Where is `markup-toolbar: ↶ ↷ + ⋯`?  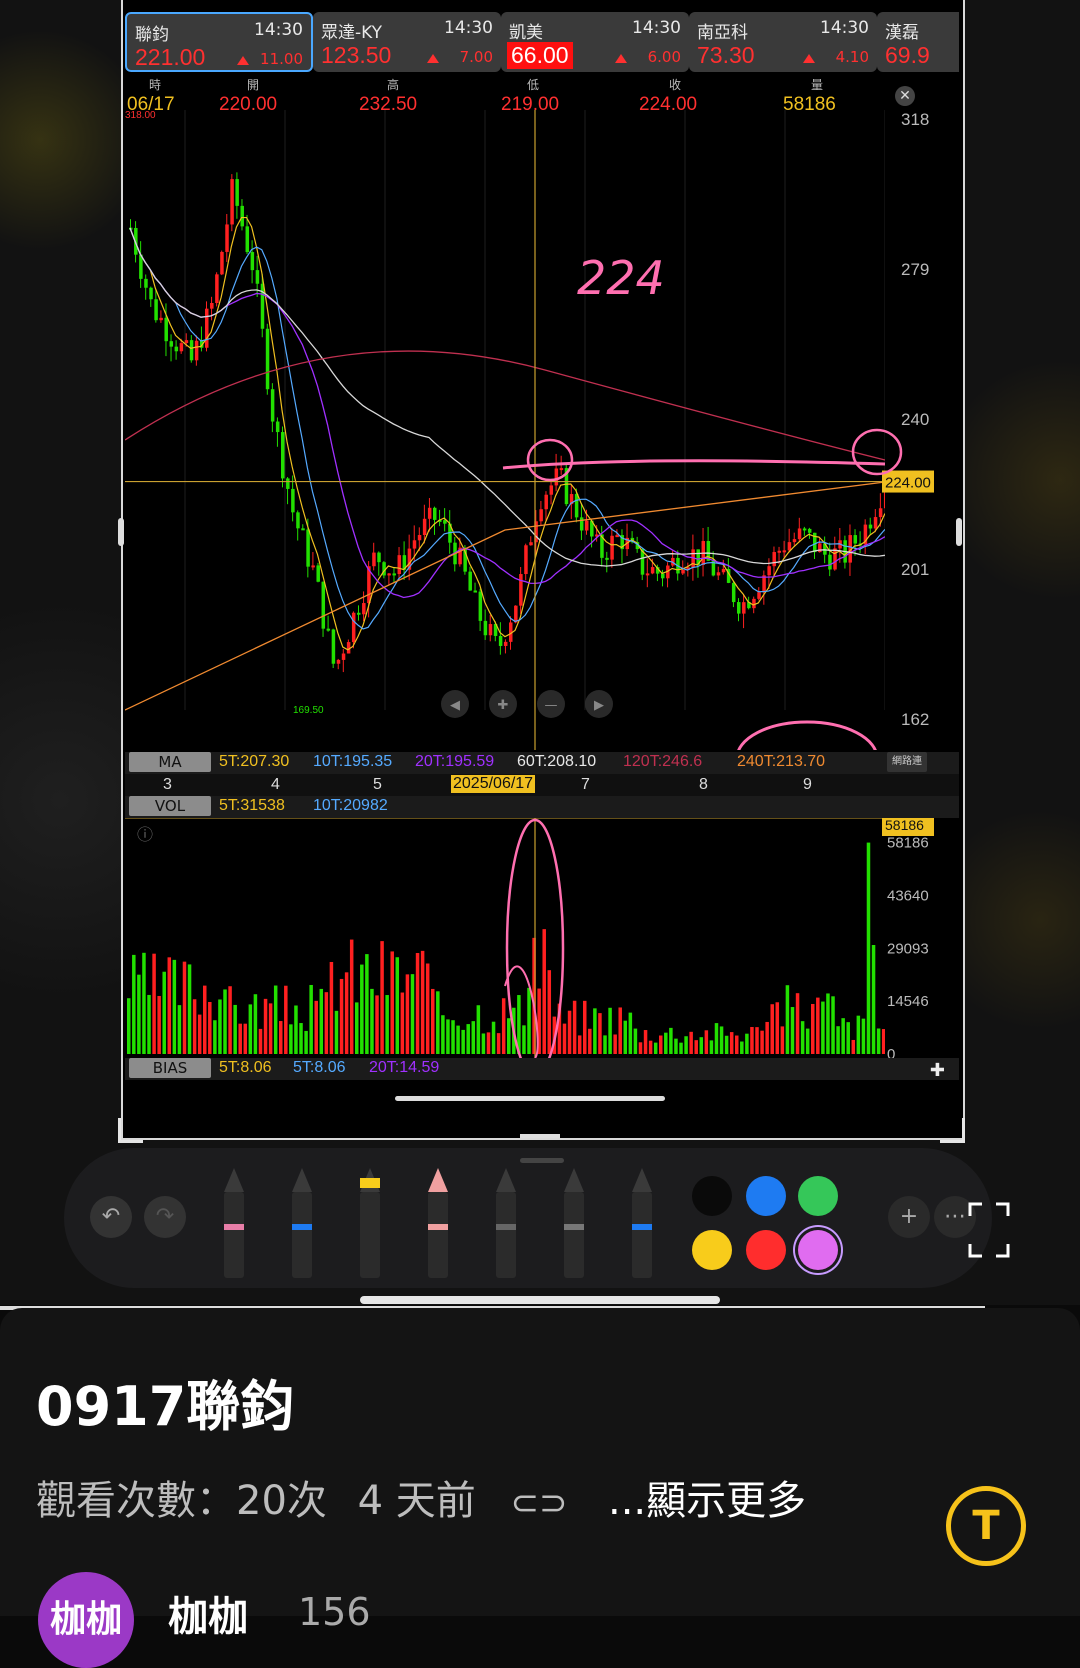
markup-toolbar: ↶ ↷ + ⋯ is located at coordinates (528, 1218).